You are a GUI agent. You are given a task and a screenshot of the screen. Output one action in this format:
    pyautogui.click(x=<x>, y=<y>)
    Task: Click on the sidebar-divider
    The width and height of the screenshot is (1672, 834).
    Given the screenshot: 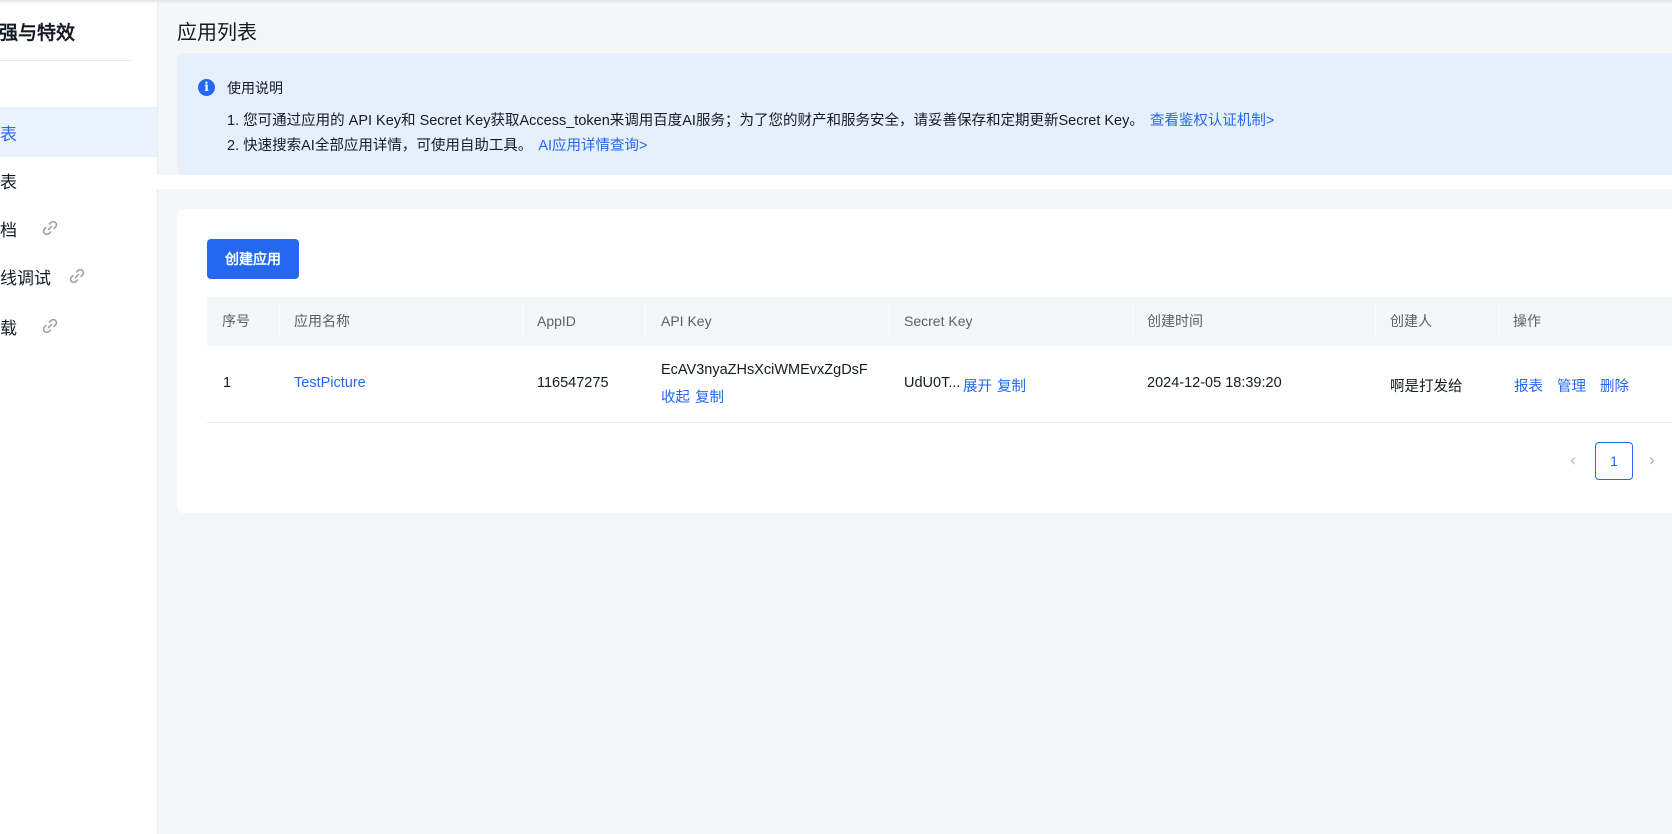 What is the action you would take?
    pyautogui.click(x=66, y=60)
    